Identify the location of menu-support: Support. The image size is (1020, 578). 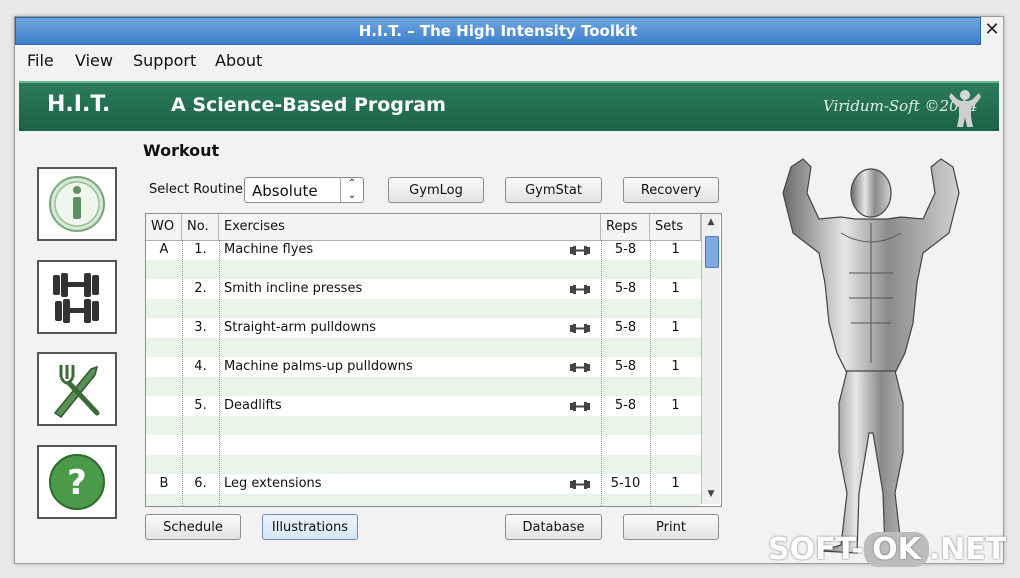
(164, 60).